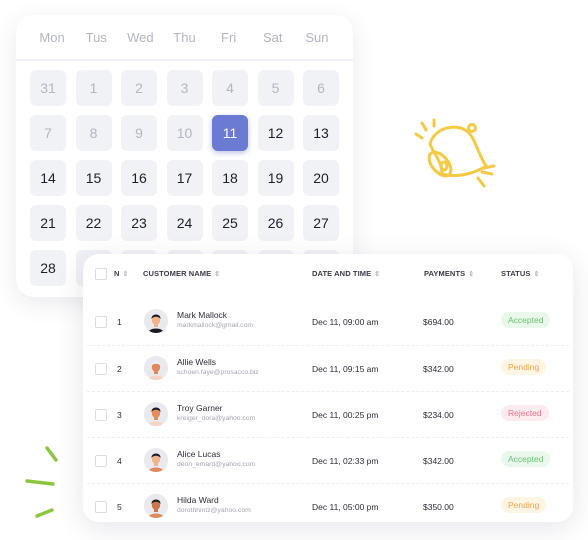 The width and height of the screenshot is (588, 540). Describe the element at coordinates (275, 133) in the screenshot. I see `calendar-day: 12` at that location.